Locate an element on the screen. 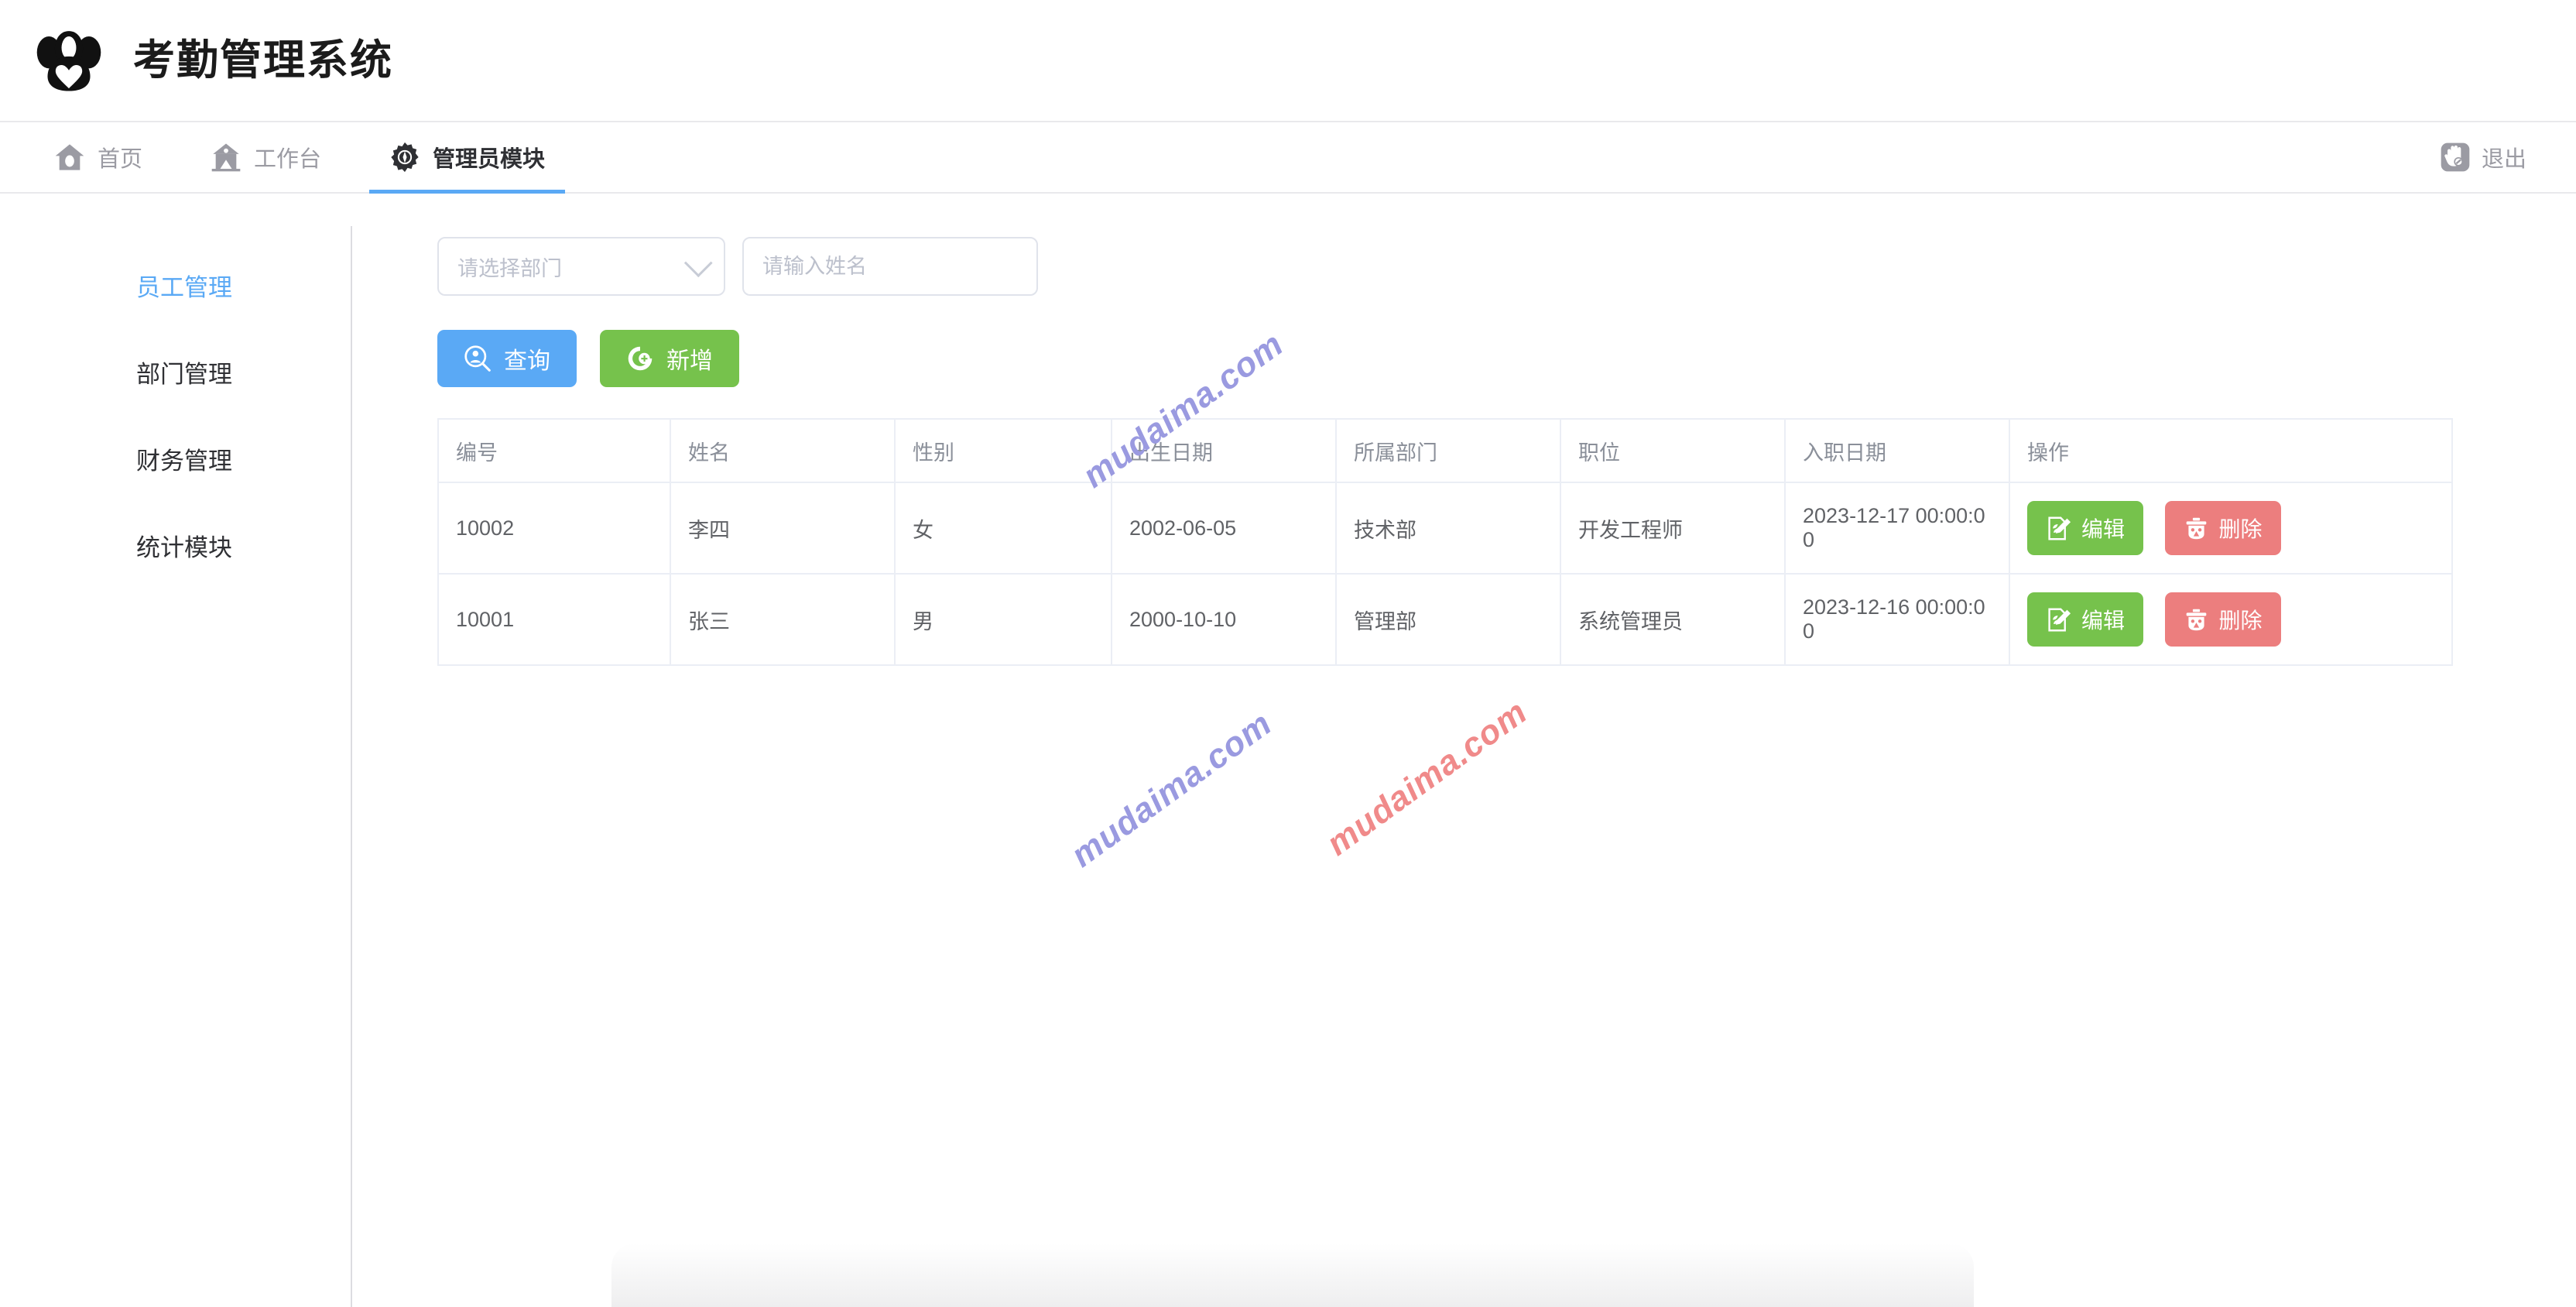 This screenshot has height=1307, width=2576. cell-pos: 系统管理员 is located at coordinates (1673, 620).